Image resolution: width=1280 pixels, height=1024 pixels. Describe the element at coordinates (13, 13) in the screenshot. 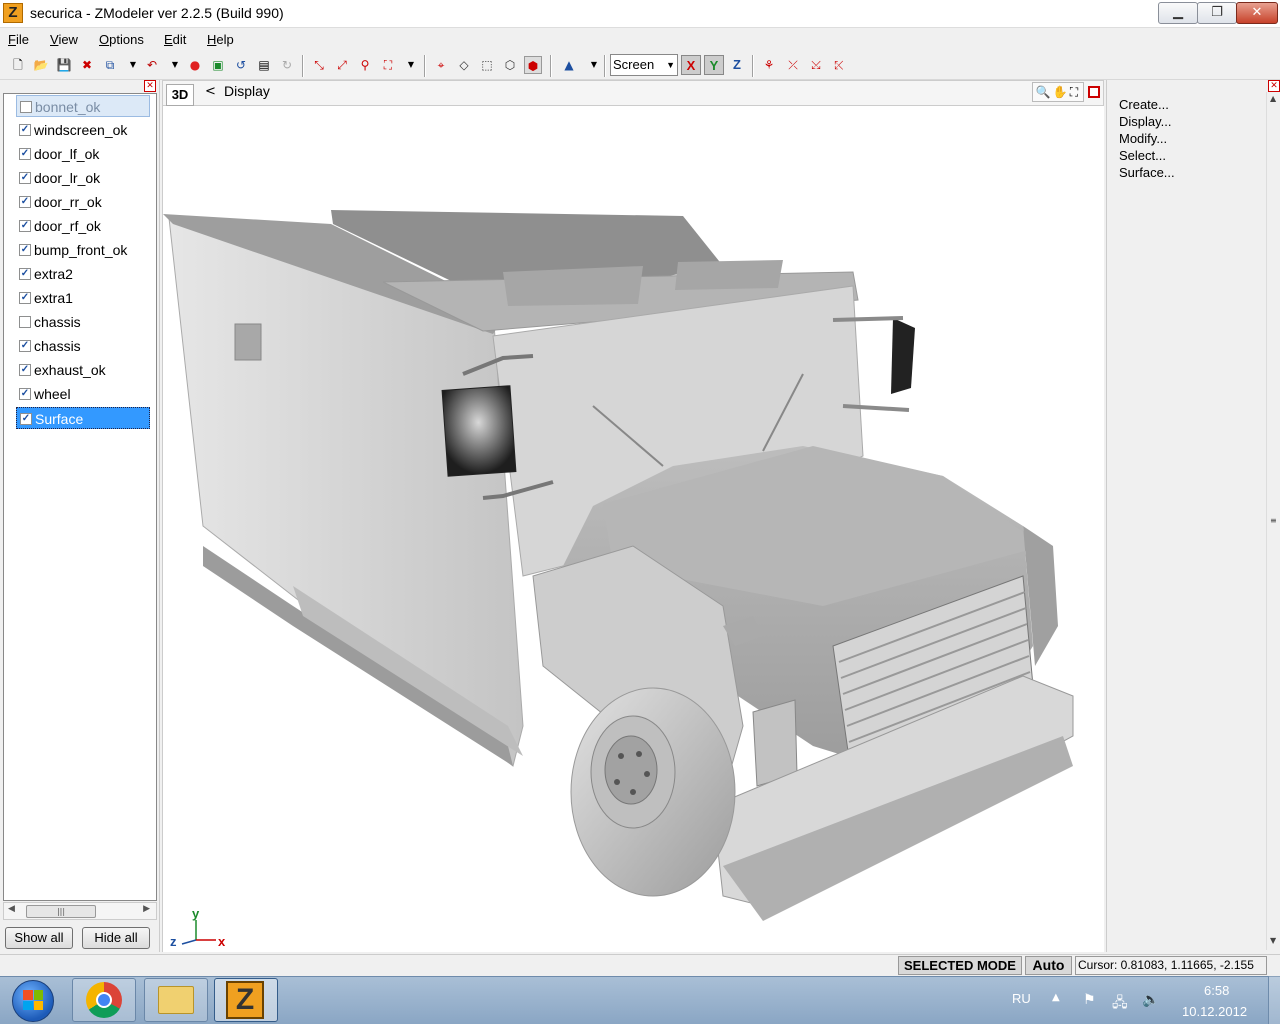

I see `zmodeler-app-icon: Z` at that location.